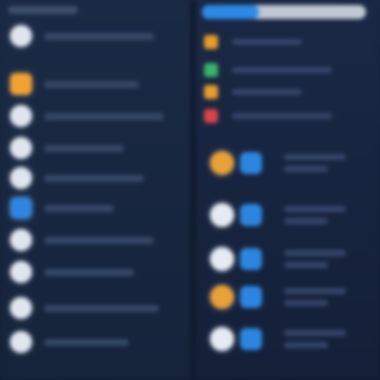 The width and height of the screenshot is (380, 380). I want to click on progress-bar, so click(284, 12).